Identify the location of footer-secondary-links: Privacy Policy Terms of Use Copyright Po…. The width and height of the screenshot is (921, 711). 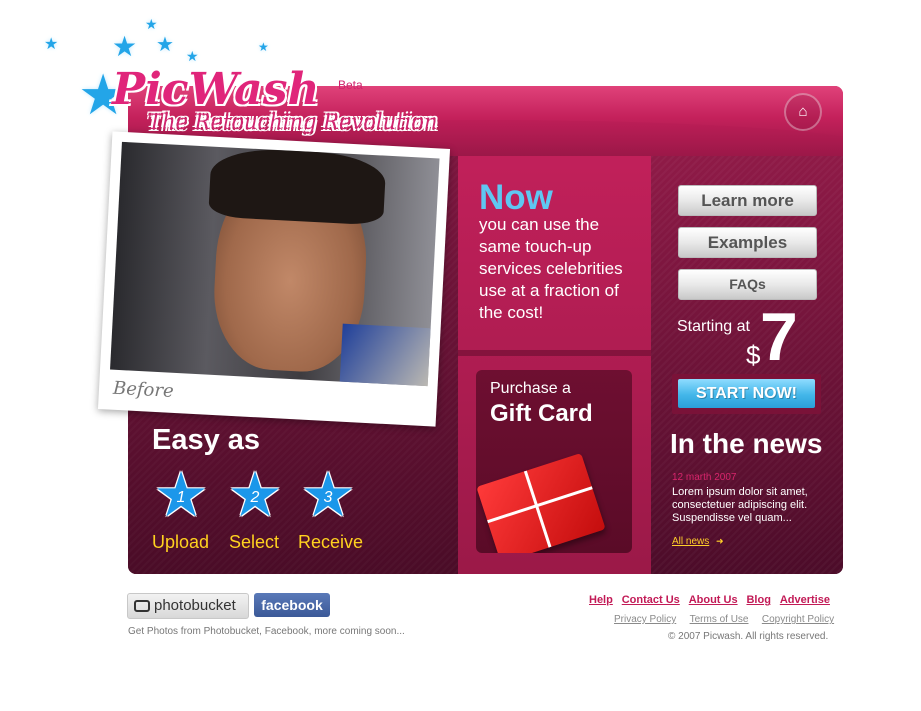
(724, 618).